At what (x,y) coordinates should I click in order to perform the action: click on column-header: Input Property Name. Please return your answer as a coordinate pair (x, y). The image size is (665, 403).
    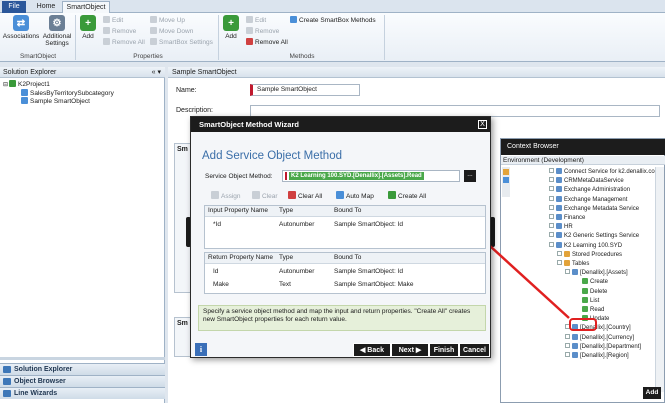
    Looking at the image, I should click on (238, 210).